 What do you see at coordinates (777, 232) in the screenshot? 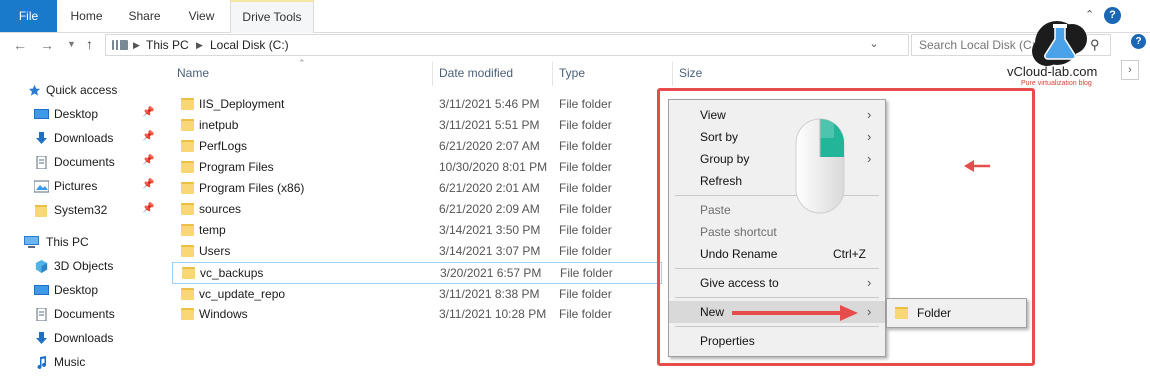
I see `menu-item-paste-shortcut: Paste shortcut` at bounding box center [777, 232].